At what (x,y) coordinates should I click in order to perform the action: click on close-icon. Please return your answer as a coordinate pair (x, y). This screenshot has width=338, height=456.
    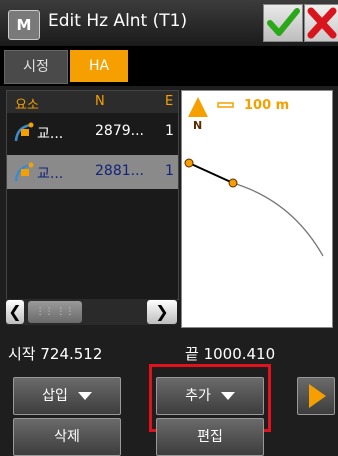
    Looking at the image, I should click on (322, 23).